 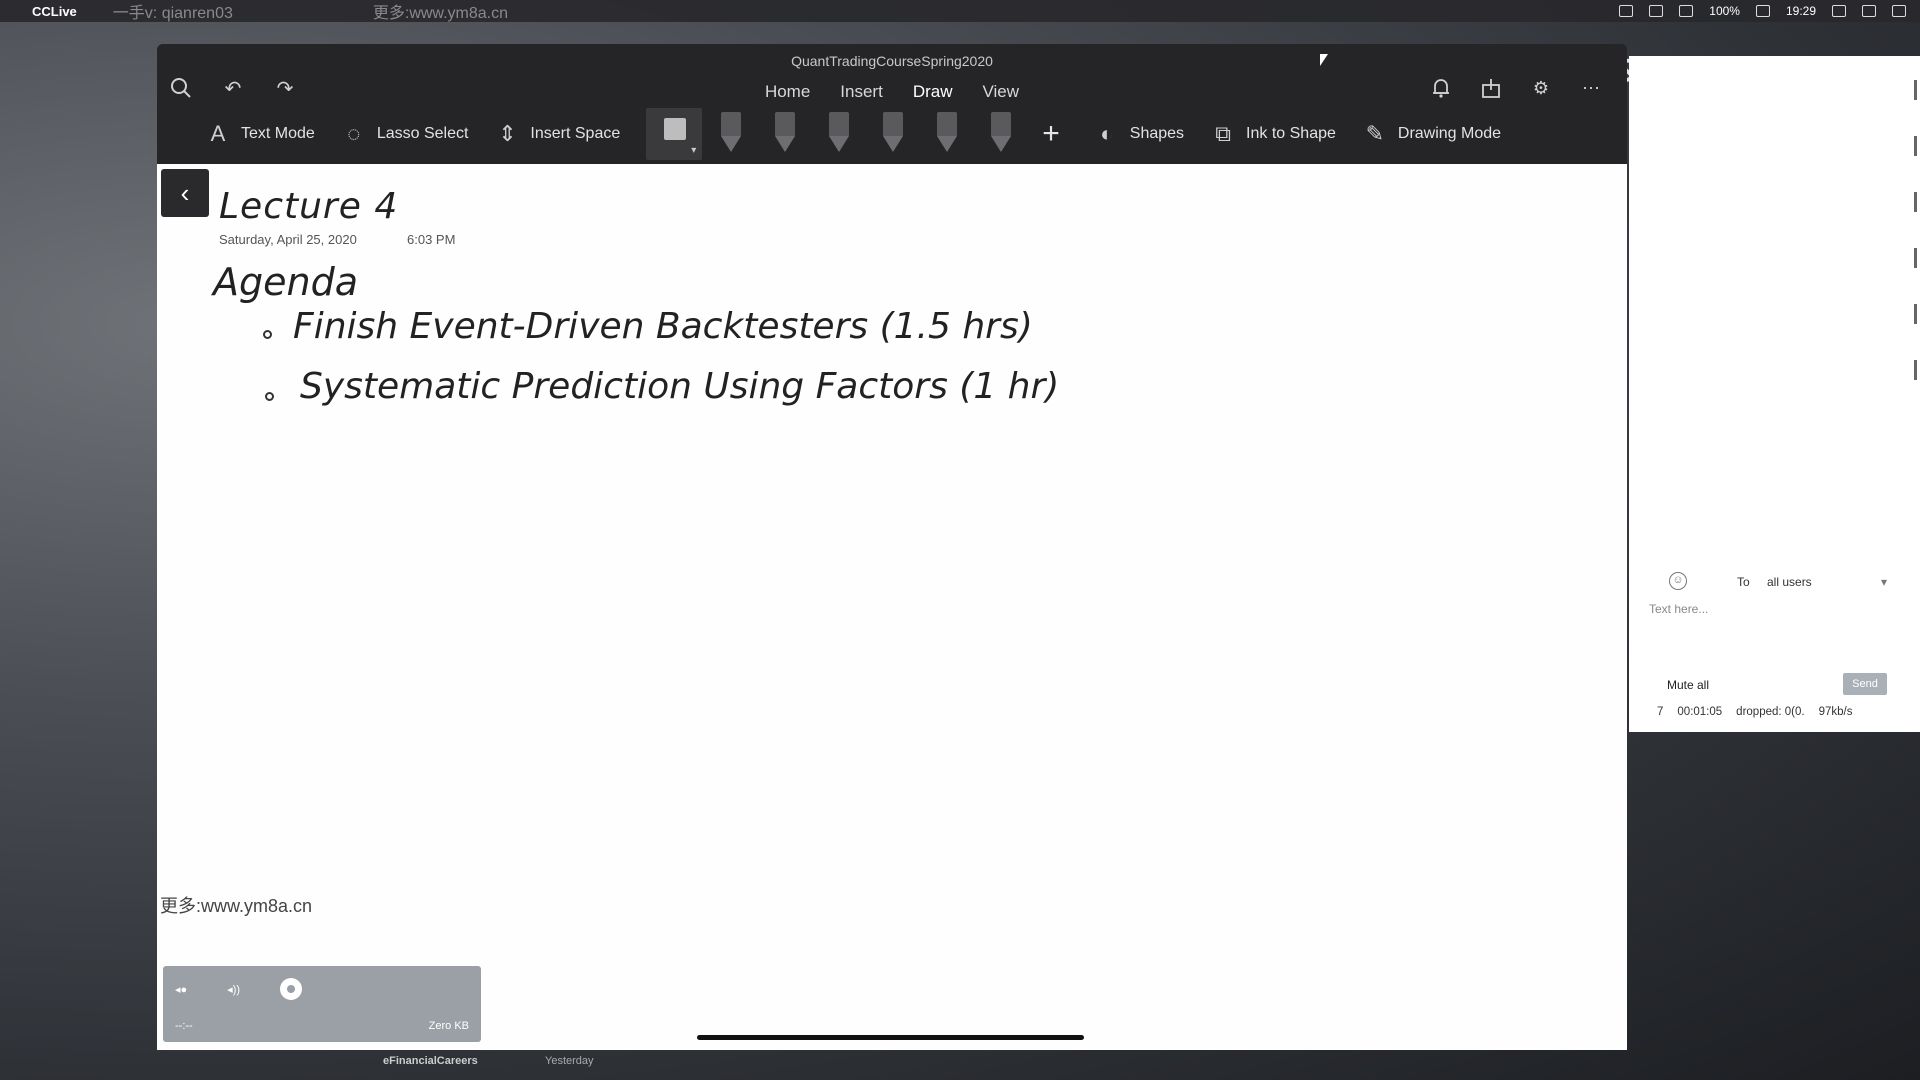 I want to click on audio-panel: ◂● ◂)) --:-- Zero KB, so click(x=322, y=1004).